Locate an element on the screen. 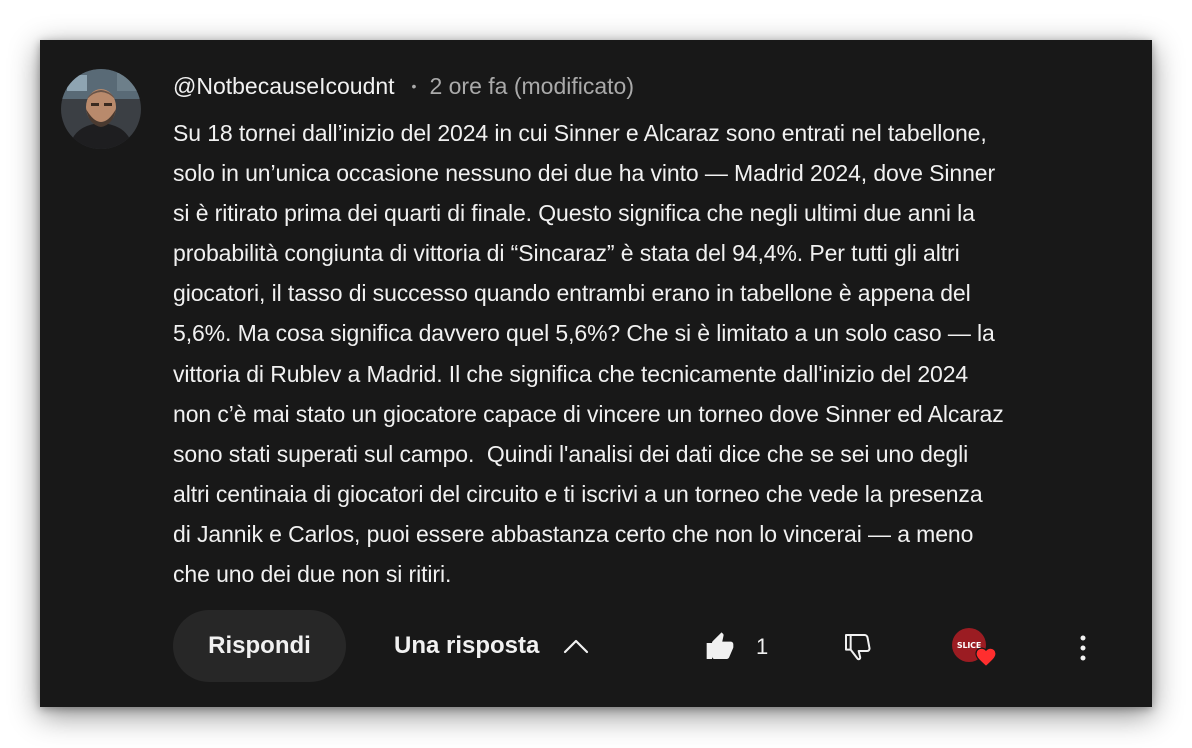 The width and height of the screenshot is (1192, 748). author-handle: @NotbecauseIcoudnt is located at coordinates (284, 86).